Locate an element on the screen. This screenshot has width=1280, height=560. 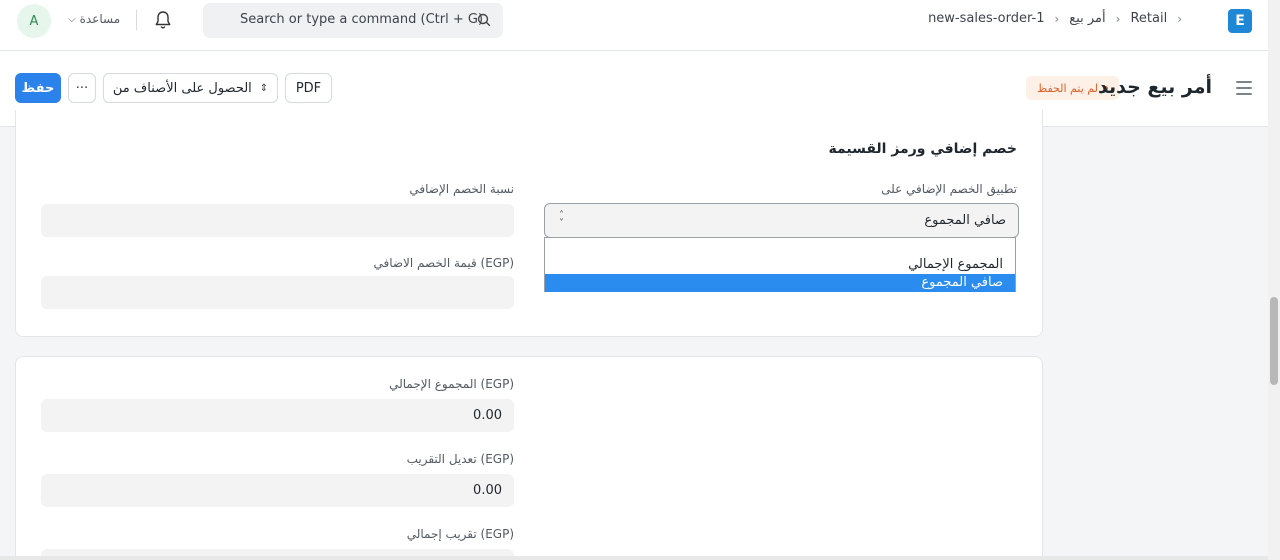
chevron-down-icon: ⌵ is located at coordinates (72, 19).